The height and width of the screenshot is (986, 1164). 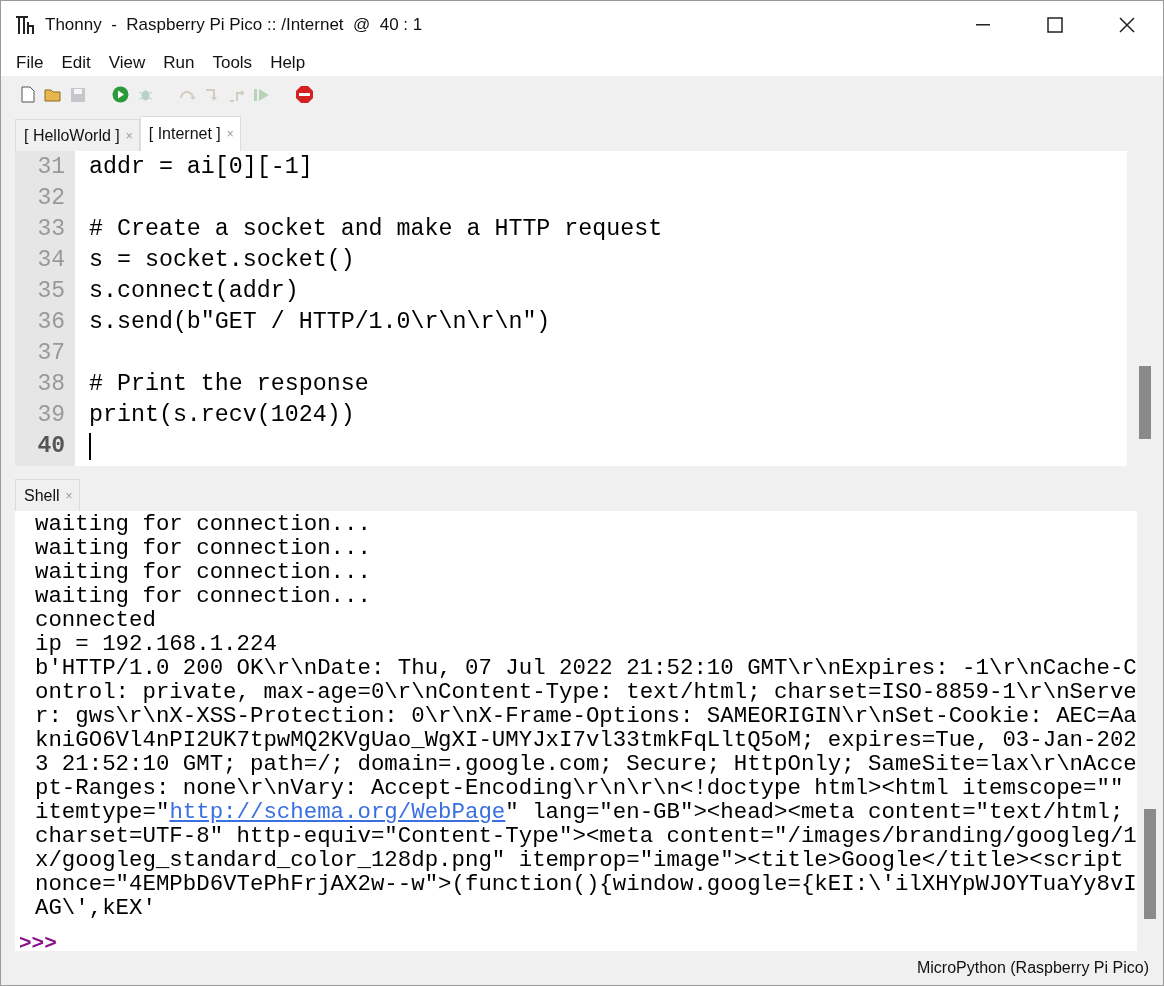 I want to click on code-line: # Print the response, so click(x=229, y=384).